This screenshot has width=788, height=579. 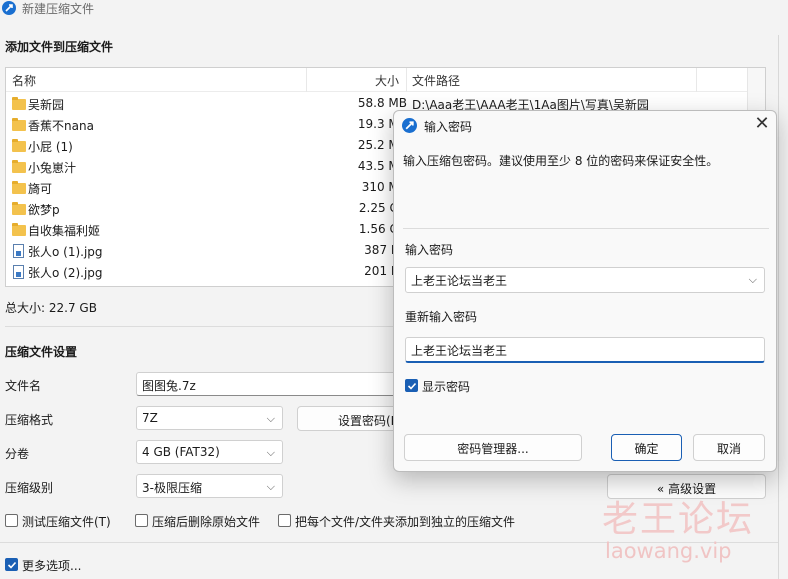 What do you see at coordinates (51, 308) in the screenshot?
I see `total-size: 总大小: 22.7 GB` at bounding box center [51, 308].